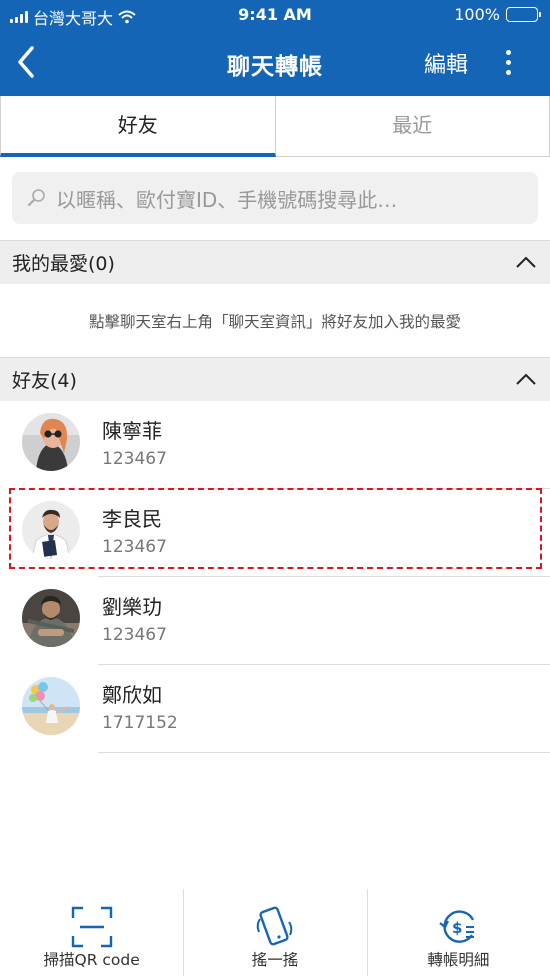 Image resolution: width=550 pixels, height=976 pixels. What do you see at coordinates (275, 621) in the screenshot?
I see `friend-row: 劉樂玏 123467` at bounding box center [275, 621].